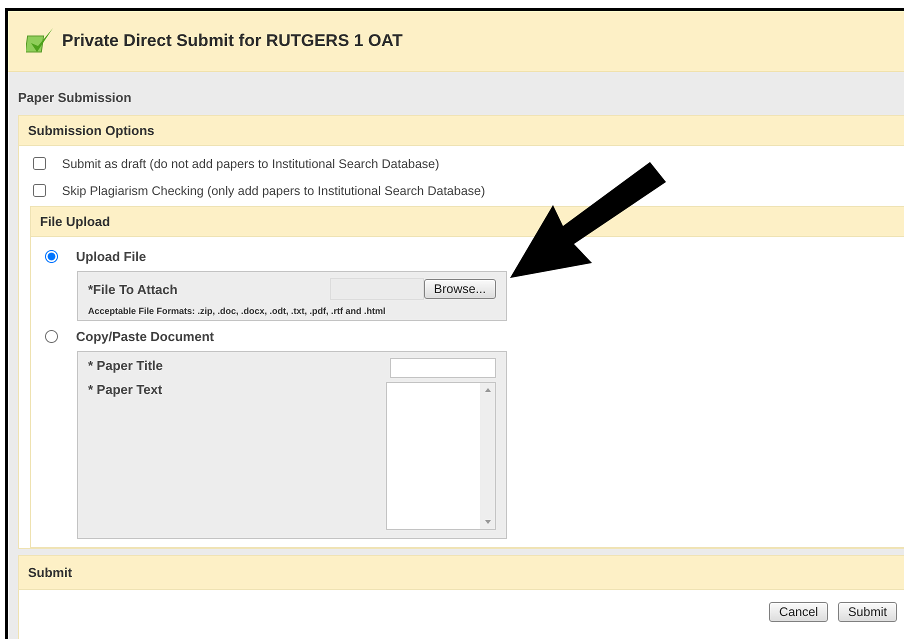 Image resolution: width=904 pixels, height=639 pixels. I want to click on section-heading: File Upload, so click(467, 222).